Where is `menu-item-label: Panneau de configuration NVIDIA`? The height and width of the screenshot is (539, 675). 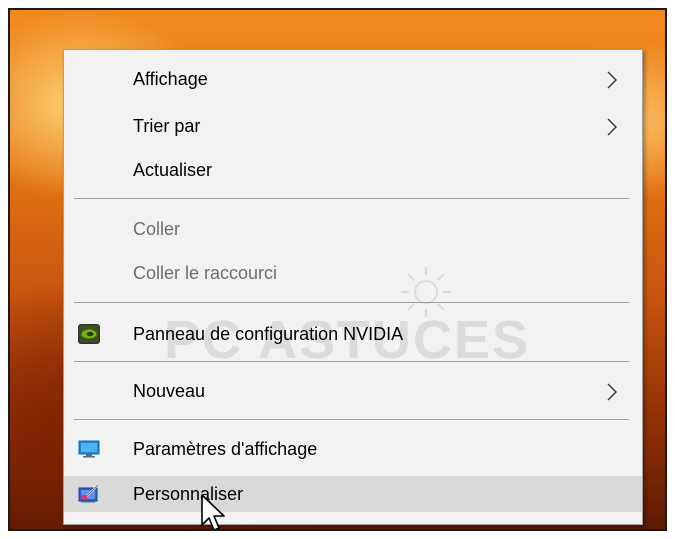
menu-item-label: Panneau de configuration NVIDIA is located at coordinates (268, 334).